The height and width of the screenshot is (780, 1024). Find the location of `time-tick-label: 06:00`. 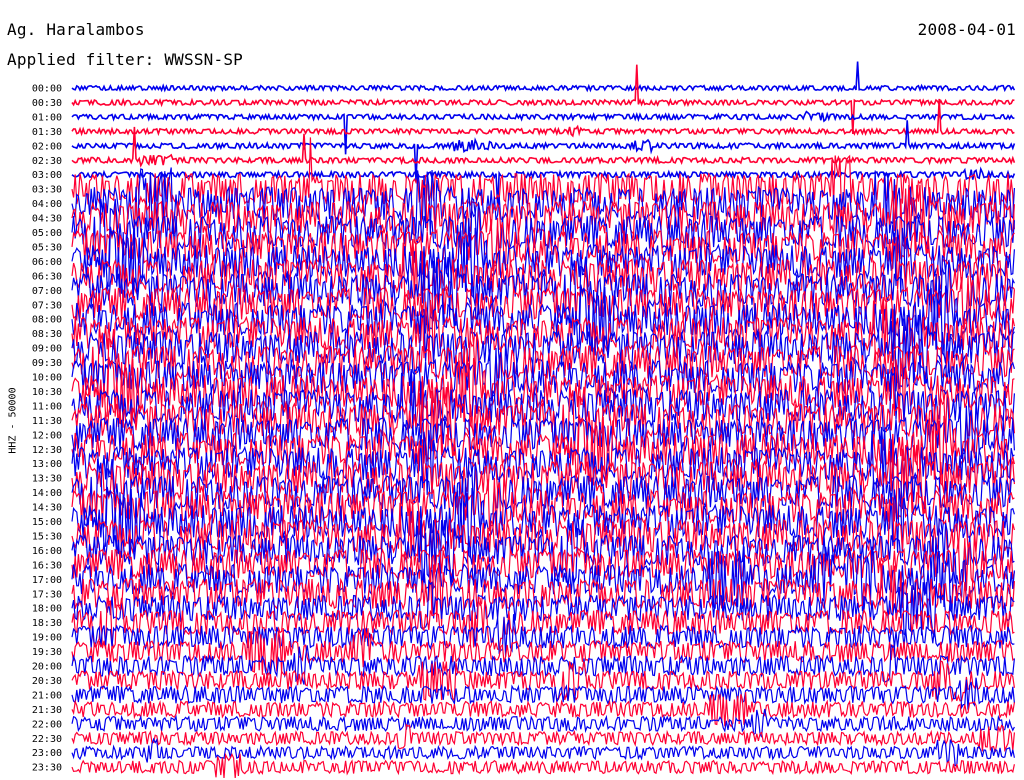

time-tick-label: 06:00 is located at coordinates (47, 262).